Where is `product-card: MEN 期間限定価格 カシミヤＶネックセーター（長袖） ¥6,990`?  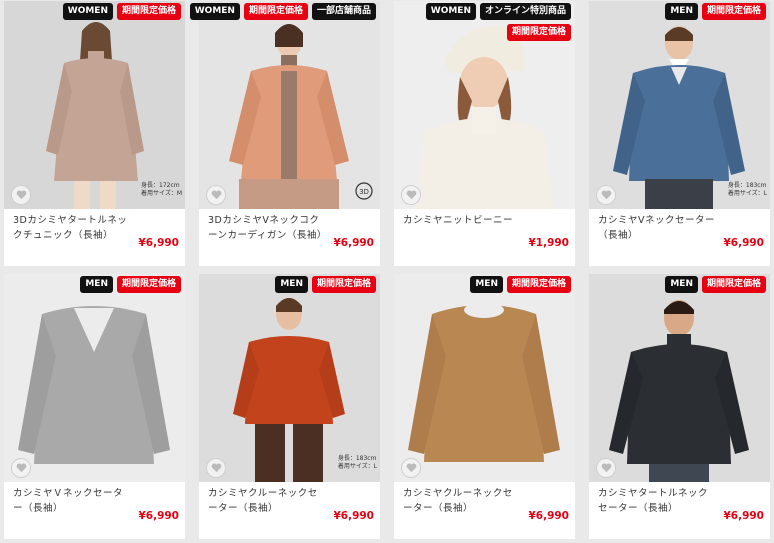 product-card: MEN 期間限定価格 カシミヤＶネックセーター（長袖） ¥6,990 is located at coordinates (94, 406).